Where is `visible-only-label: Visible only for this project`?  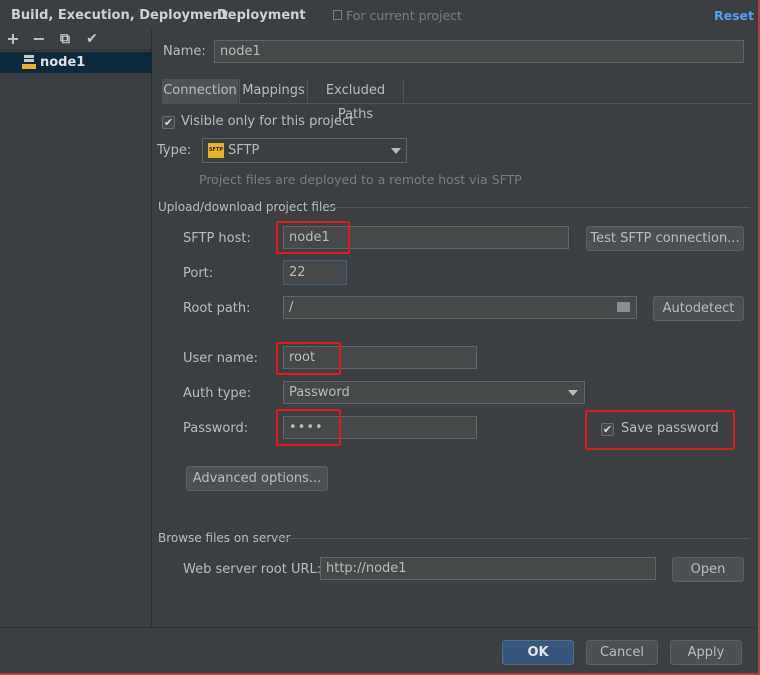
visible-only-label: Visible only for this project is located at coordinates (268, 121).